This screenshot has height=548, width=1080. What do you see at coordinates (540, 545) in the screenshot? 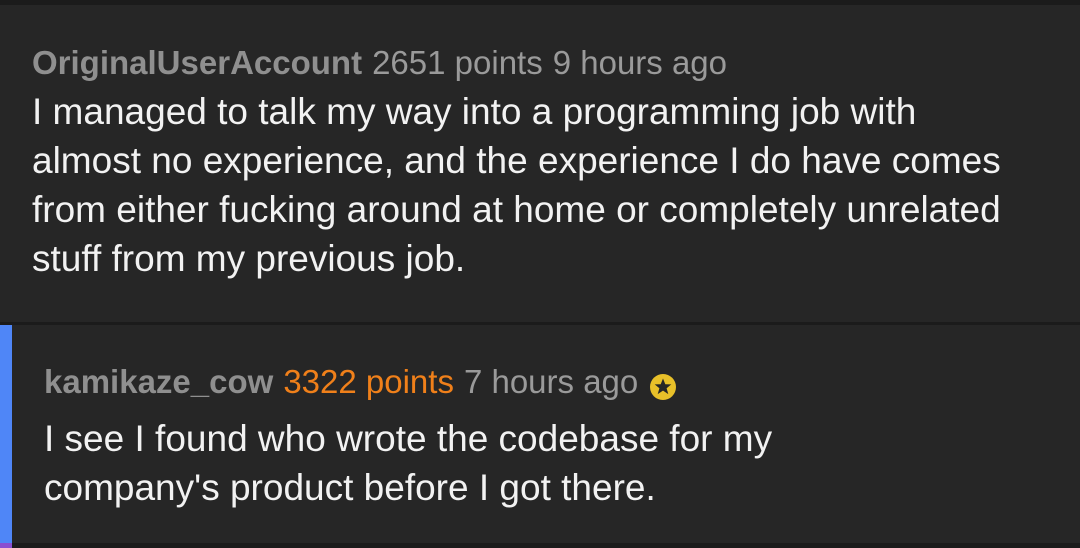
I see `bottom-divider` at bounding box center [540, 545].